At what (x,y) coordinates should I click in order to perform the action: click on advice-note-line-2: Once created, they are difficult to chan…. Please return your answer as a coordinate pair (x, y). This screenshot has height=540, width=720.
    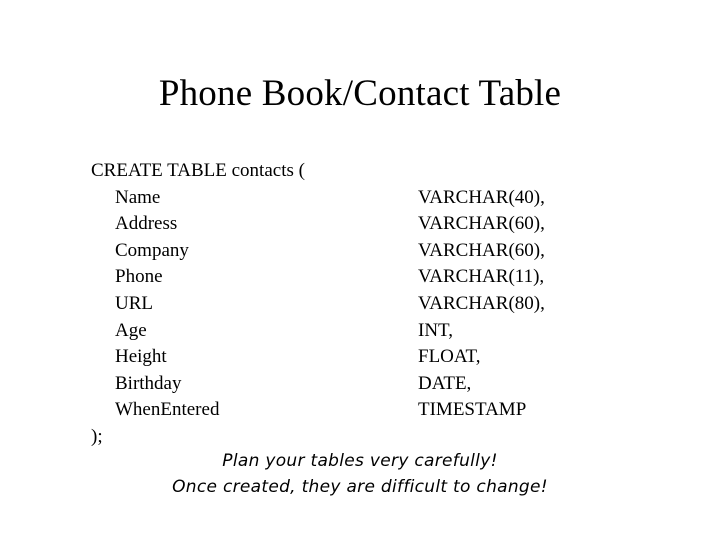
    Looking at the image, I should click on (360, 487).